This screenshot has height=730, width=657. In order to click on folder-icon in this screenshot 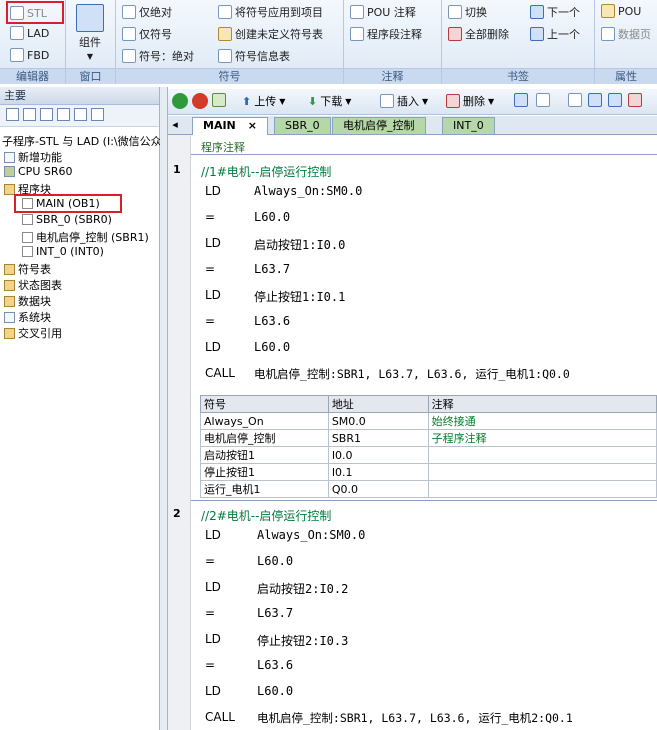, I will do `click(9, 333)`.